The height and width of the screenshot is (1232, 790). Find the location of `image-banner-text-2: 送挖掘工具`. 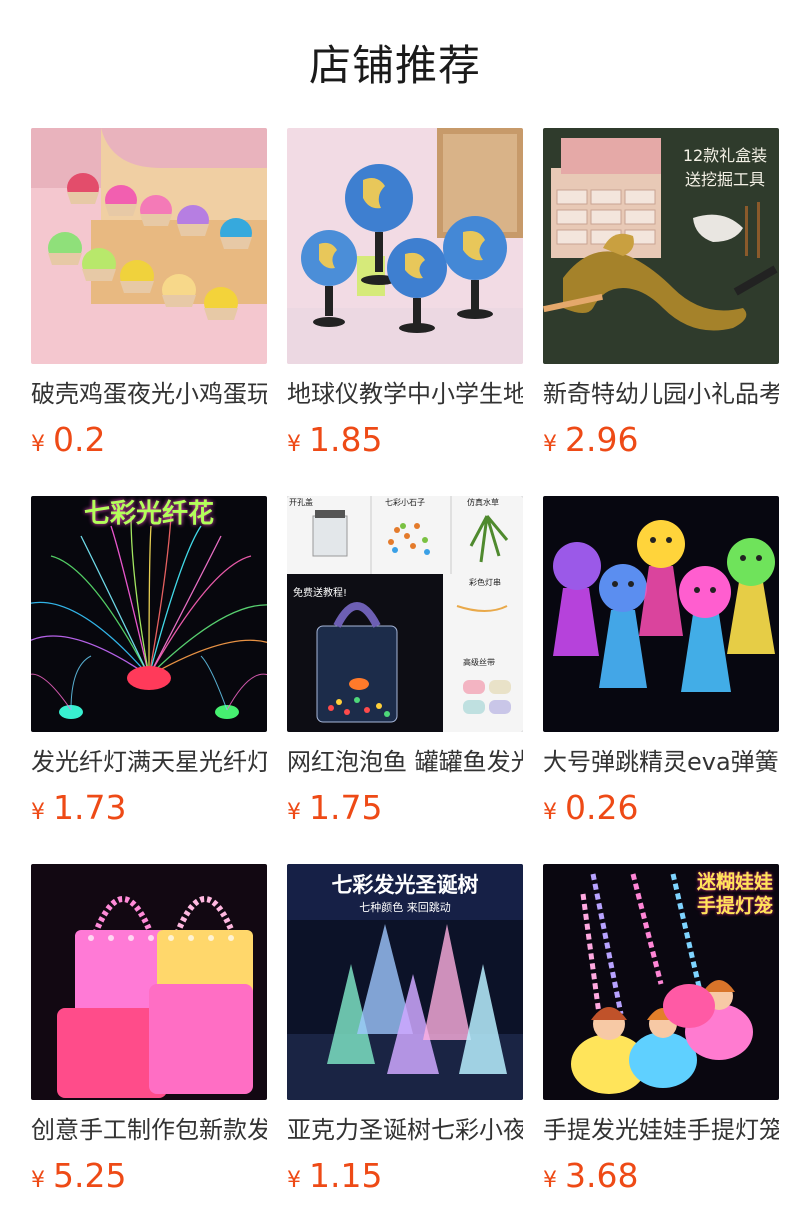

image-banner-text-2: 送挖掘工具 is located at coordinates (724, 179).